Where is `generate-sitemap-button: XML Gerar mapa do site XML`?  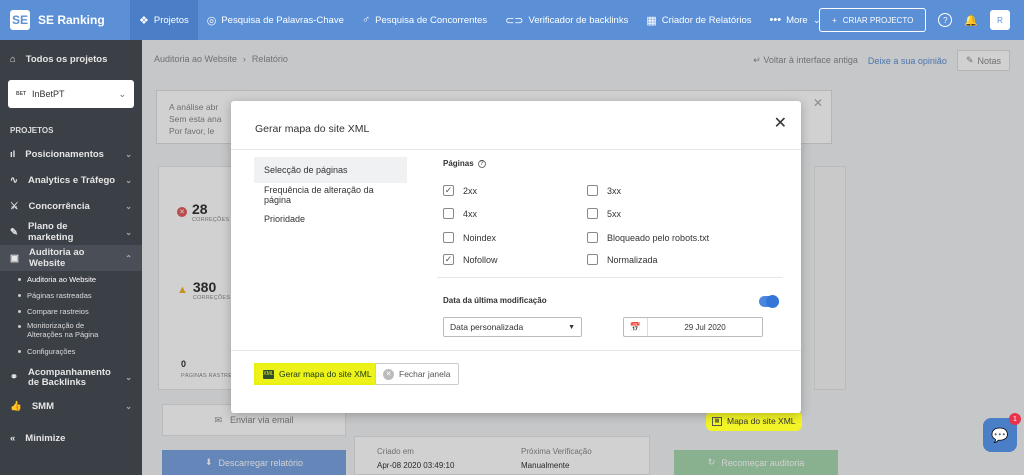 generate-sitemap-button: XML Gerar mapa do site XML is located at coordinates (317, 374).